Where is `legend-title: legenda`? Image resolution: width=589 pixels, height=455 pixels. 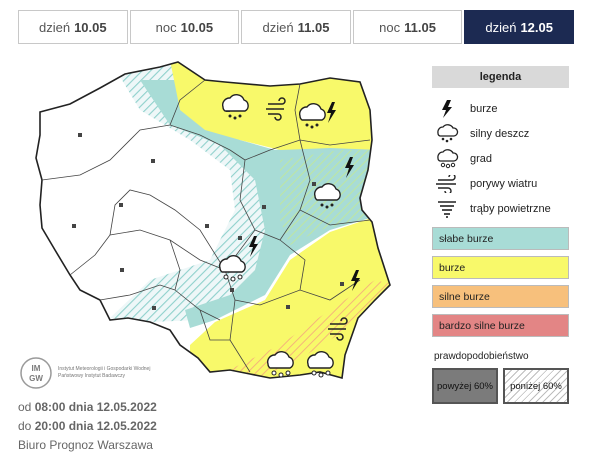 legend-title: legenda is located at coordinates (500, 77).